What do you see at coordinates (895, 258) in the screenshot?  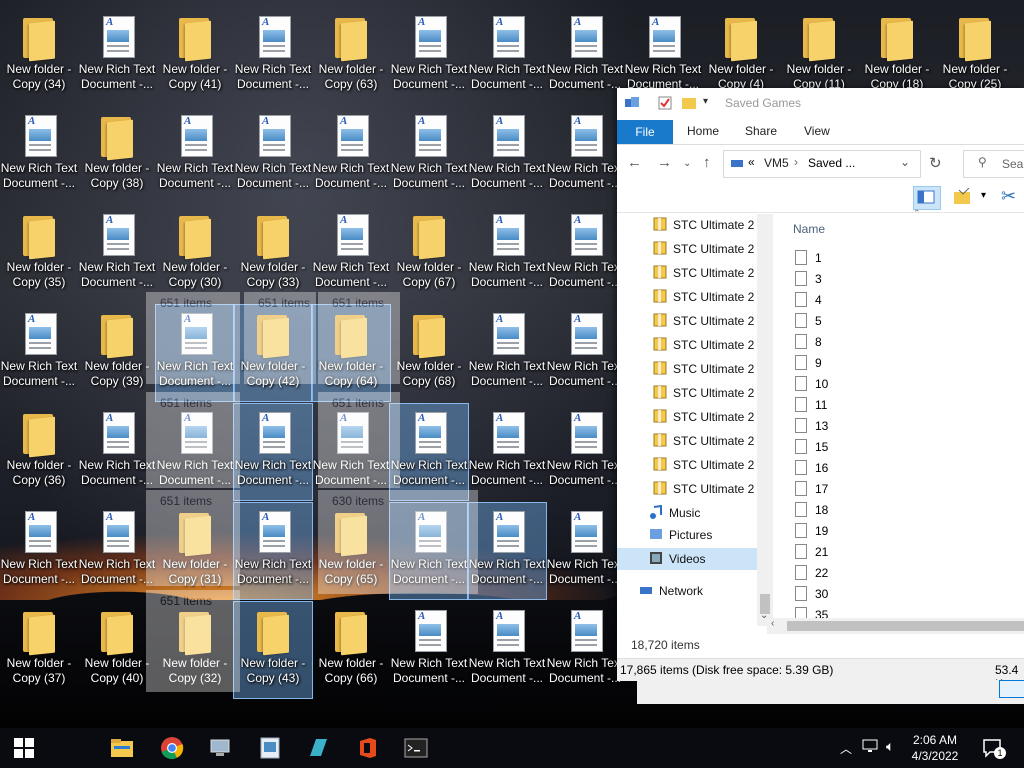 I see `file-row: 1` at bounding box center [895, 258].